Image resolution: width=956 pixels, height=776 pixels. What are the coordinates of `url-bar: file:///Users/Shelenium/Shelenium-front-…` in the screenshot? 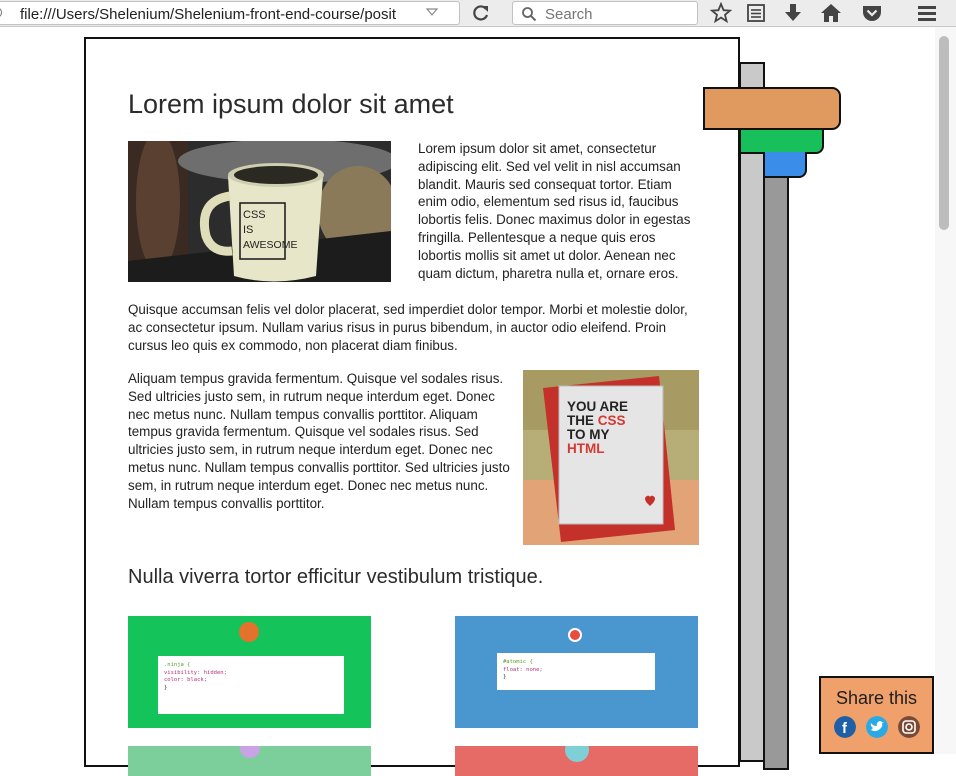 It's located at (230, 13).